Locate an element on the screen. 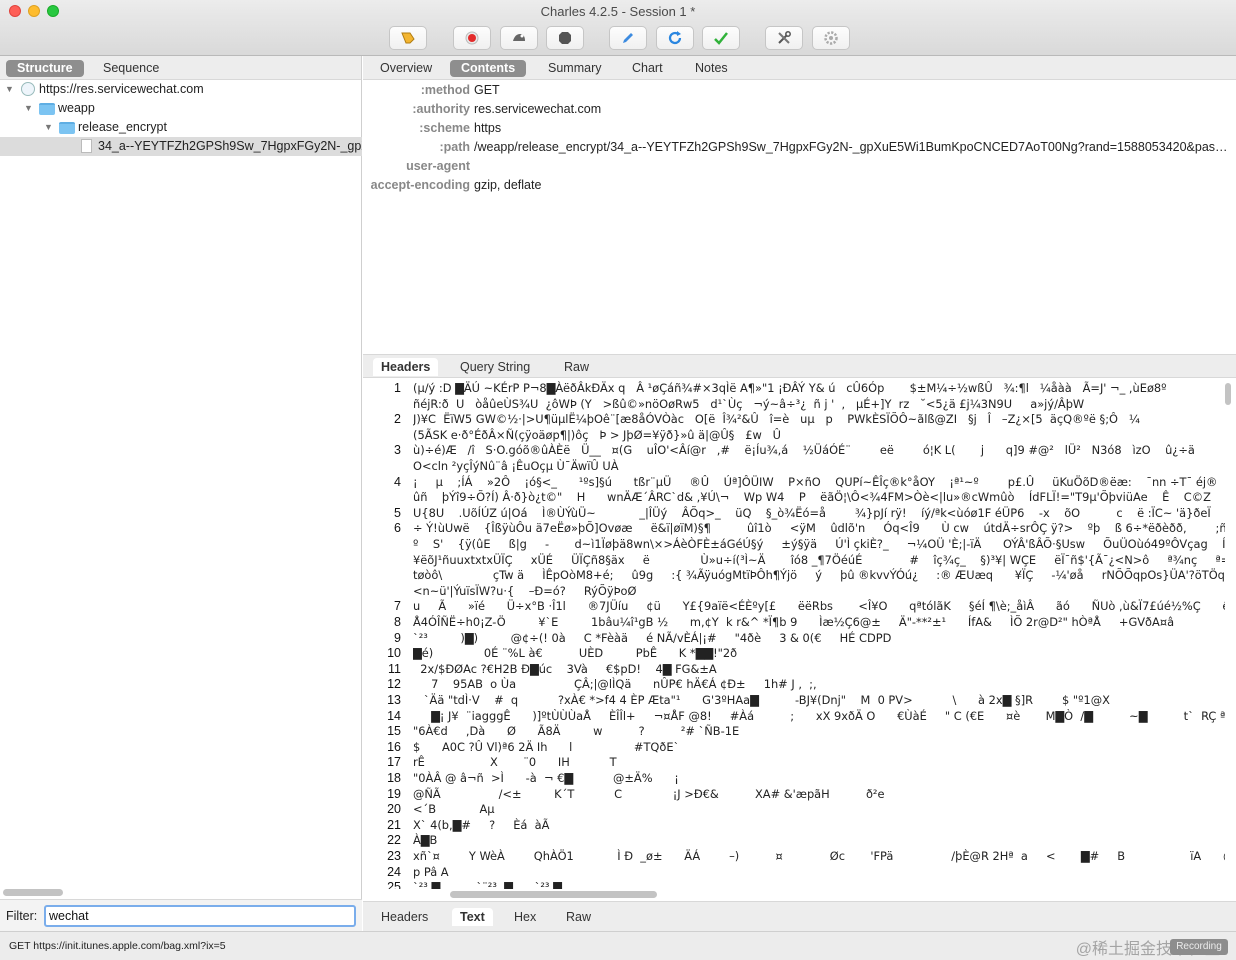 This screenshot has width=1236, height=960. tools-button is located at coordinates (784, 38).